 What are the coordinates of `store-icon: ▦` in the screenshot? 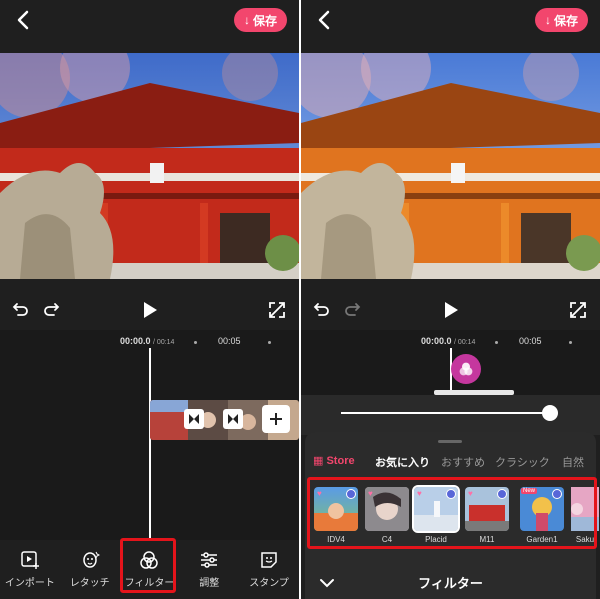 It's located at (318, 461).